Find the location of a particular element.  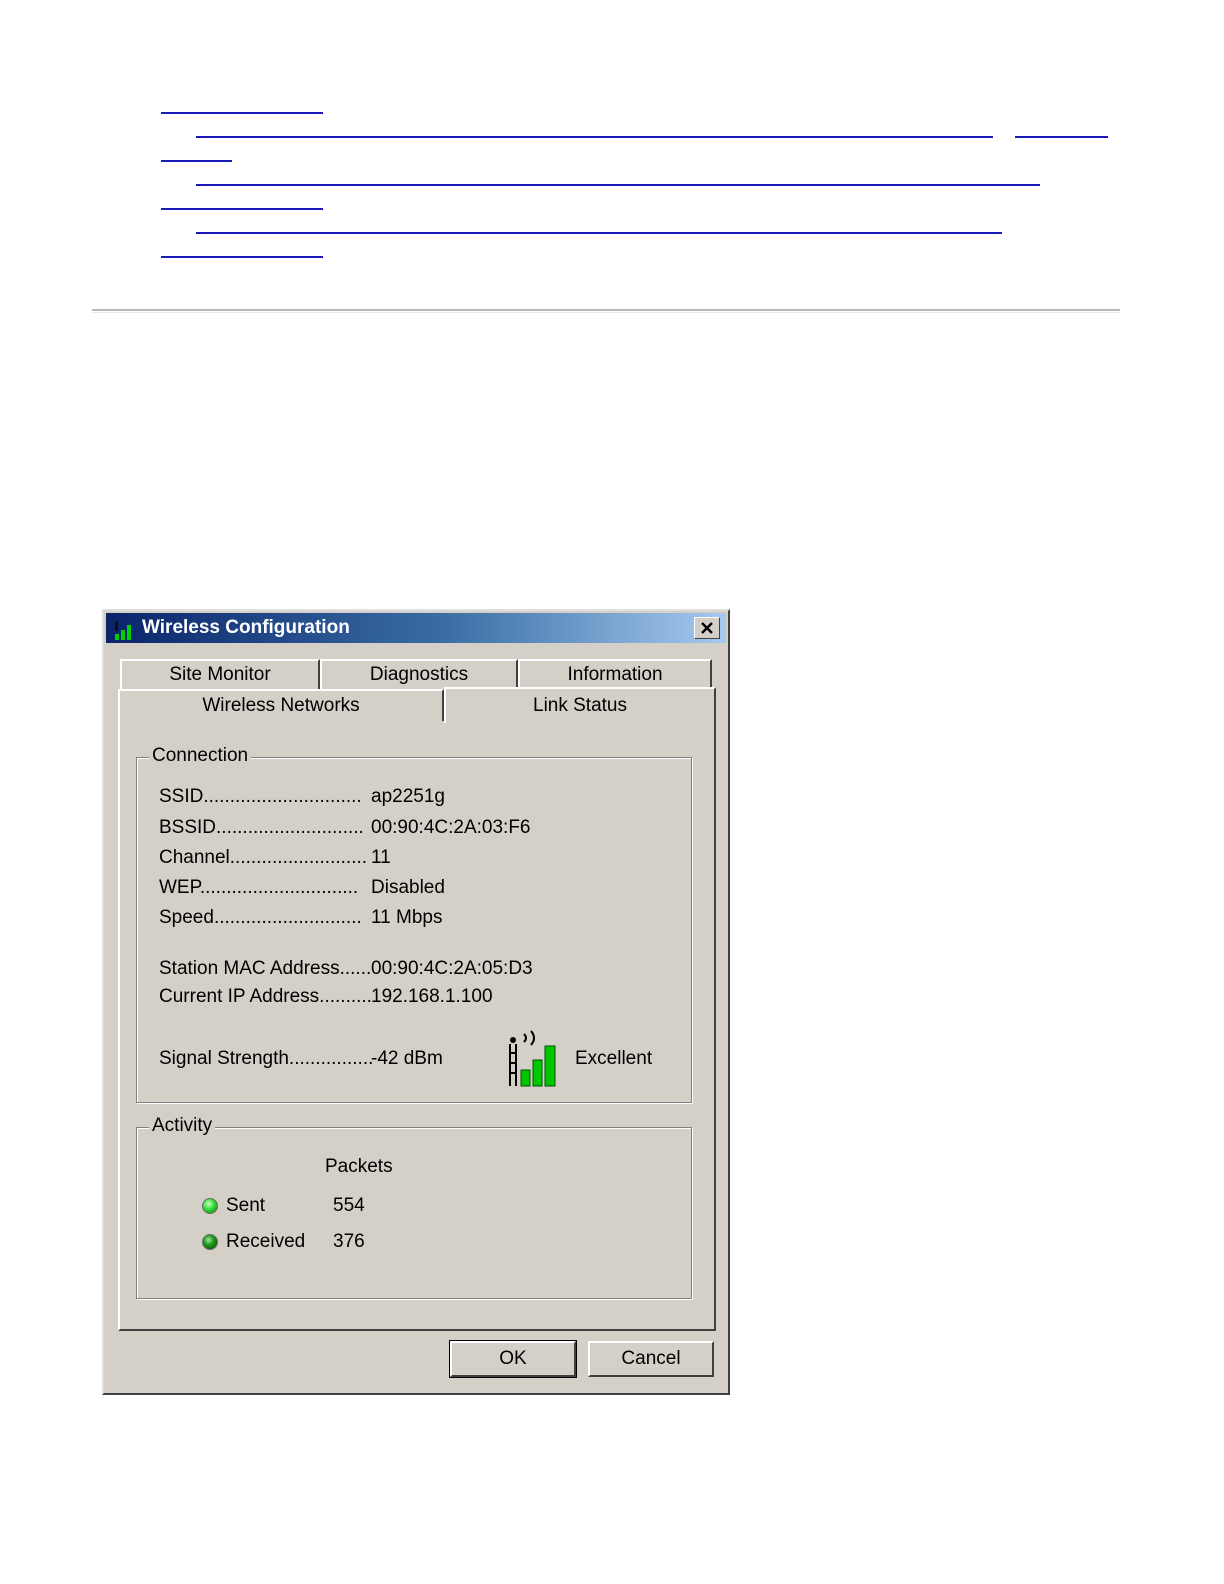

tab-label-active: Link Status is located at coordinates (580, 705).